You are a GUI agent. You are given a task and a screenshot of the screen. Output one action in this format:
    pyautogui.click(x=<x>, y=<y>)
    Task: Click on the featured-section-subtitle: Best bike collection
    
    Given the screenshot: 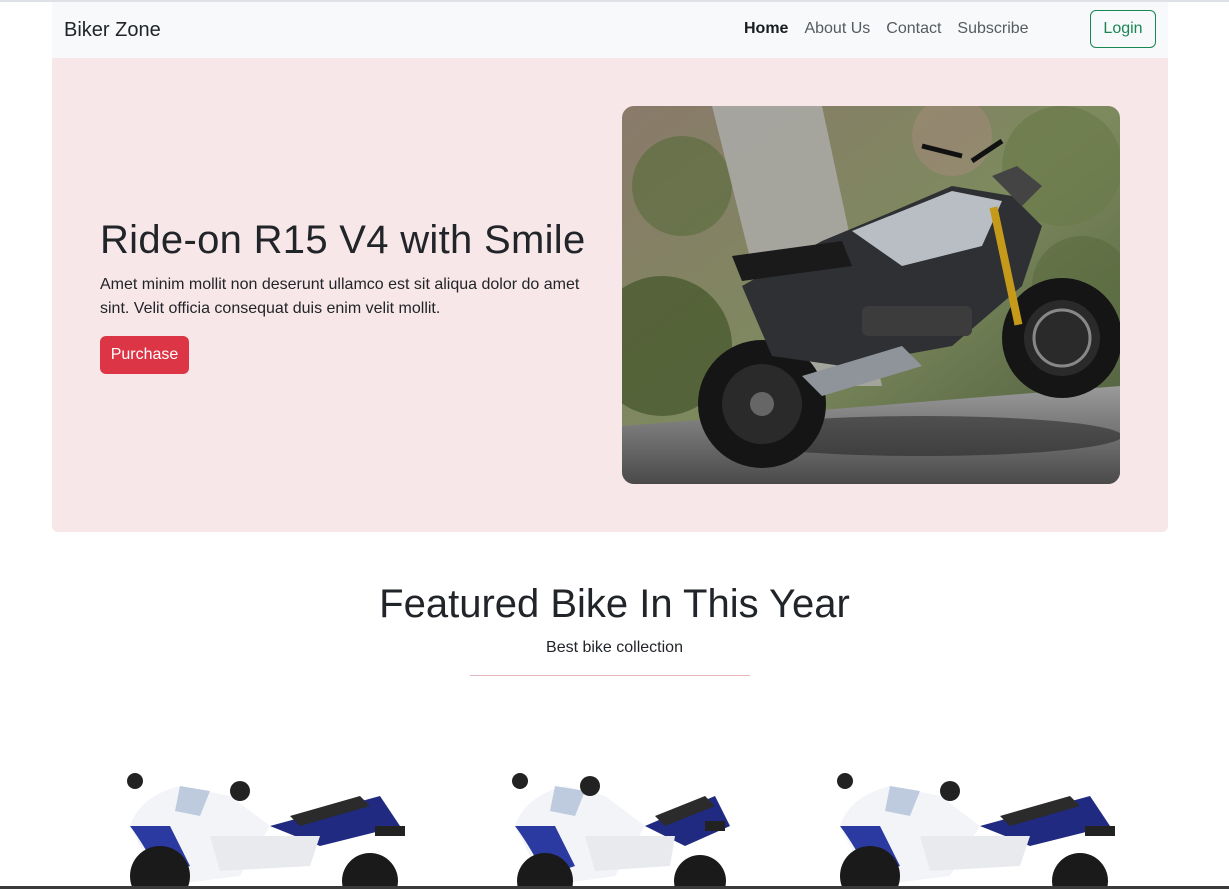 What is the action you would take?
    pyautogui.click(x=614, y=647)
    